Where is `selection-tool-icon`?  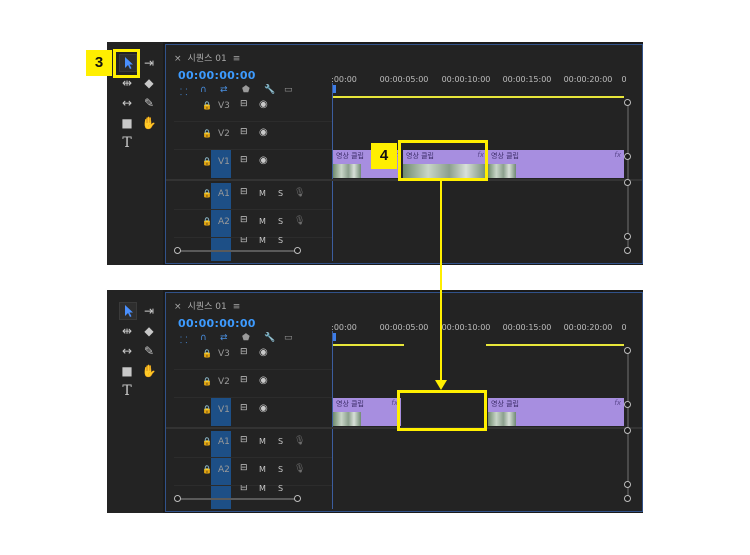 selection-tool-icon is located at coordinates (128, 311).